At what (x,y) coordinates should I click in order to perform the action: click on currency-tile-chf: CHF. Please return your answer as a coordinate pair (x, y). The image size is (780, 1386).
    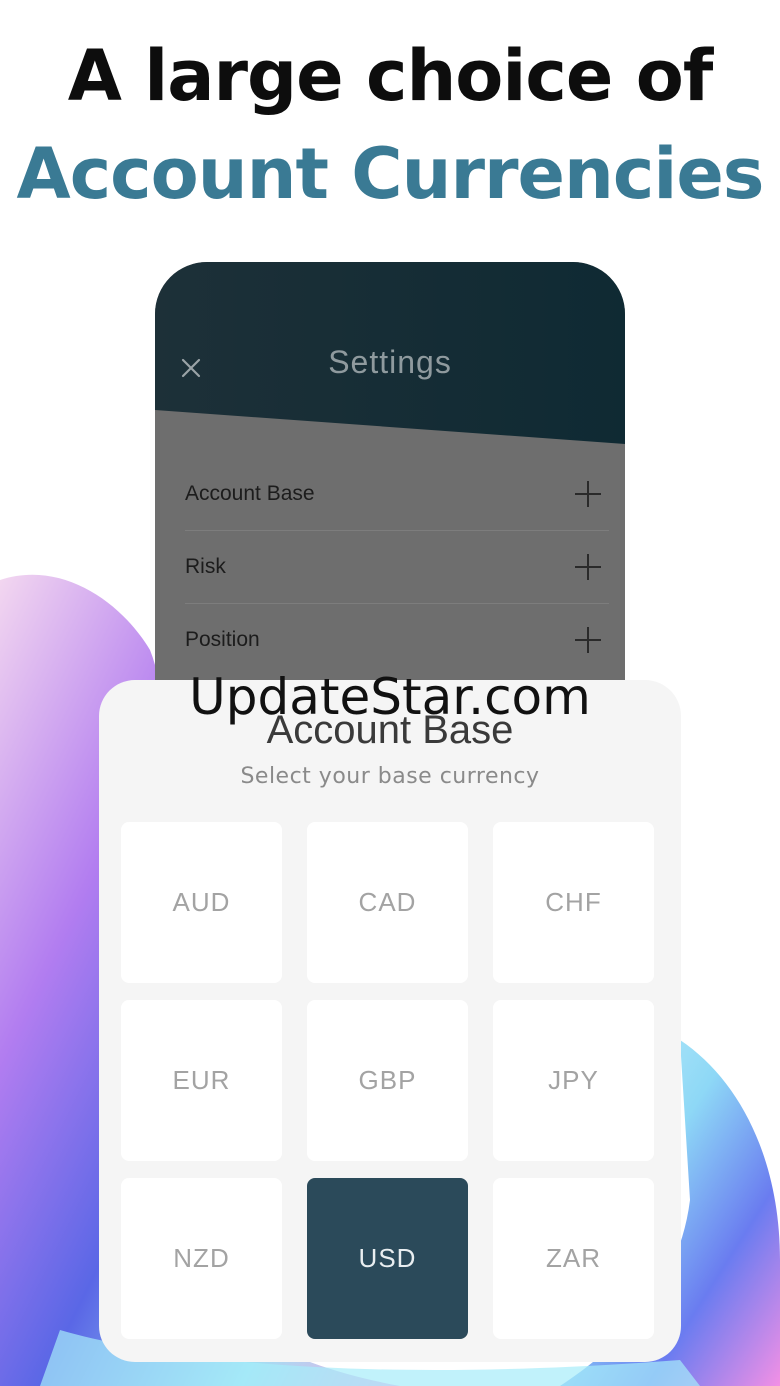
    Looking at the image, I should click on (573, 902).